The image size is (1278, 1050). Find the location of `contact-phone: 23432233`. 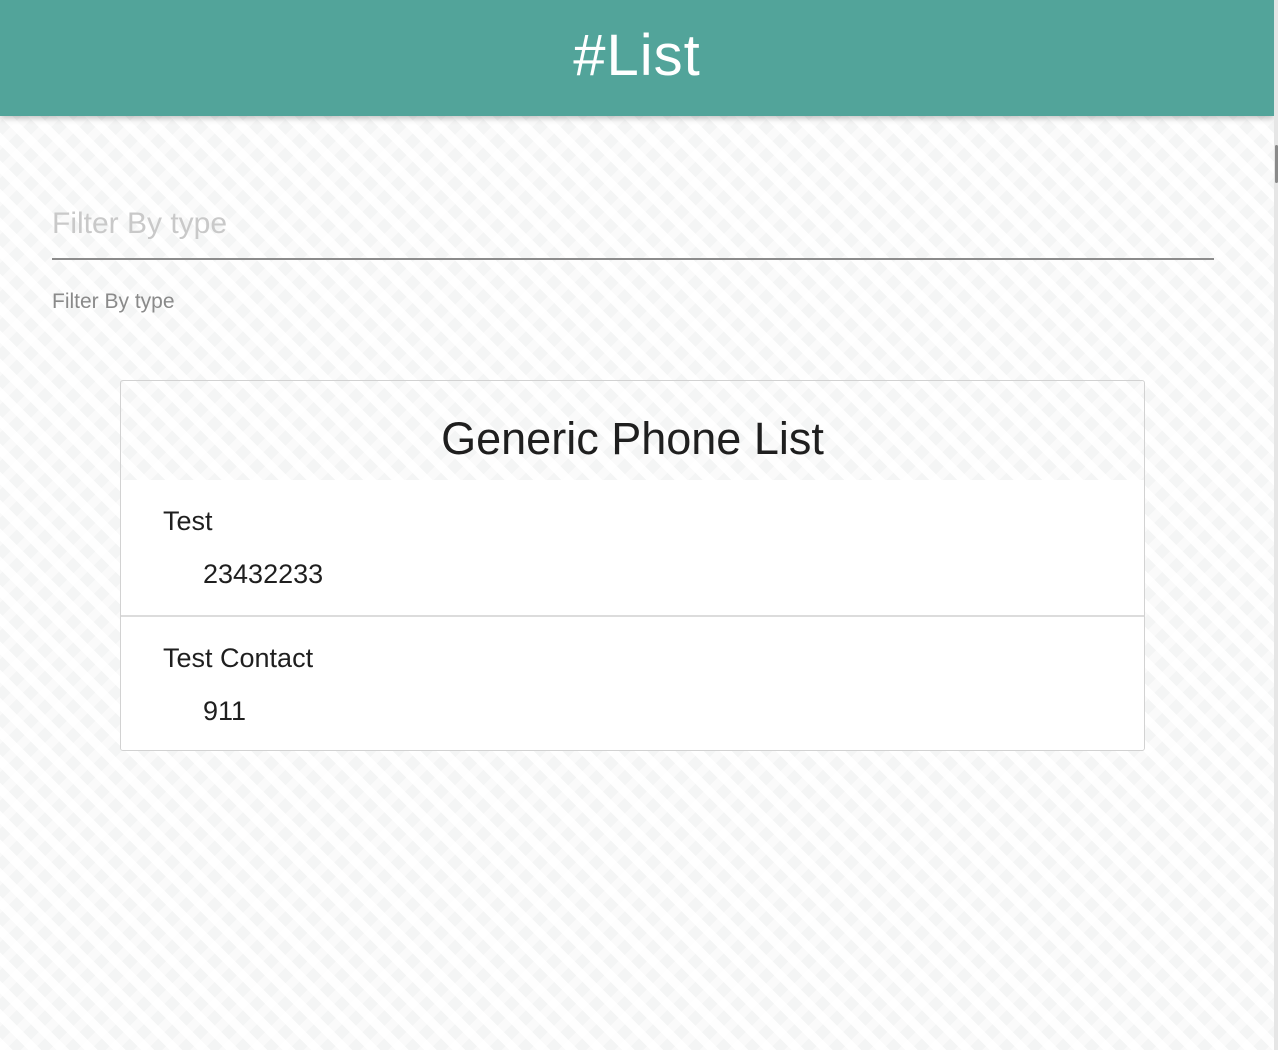

contact-phone: 23432233 is located at coordinates (263, 574).